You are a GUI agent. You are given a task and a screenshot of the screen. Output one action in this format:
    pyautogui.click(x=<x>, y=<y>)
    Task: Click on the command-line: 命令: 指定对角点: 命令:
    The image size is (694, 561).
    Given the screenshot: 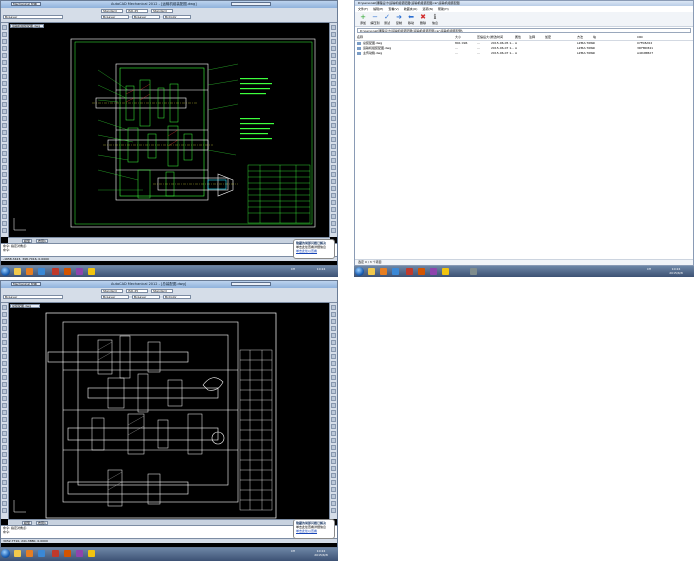 What is the action you would take?
    pyautogui.click(x=169, y=249)
    